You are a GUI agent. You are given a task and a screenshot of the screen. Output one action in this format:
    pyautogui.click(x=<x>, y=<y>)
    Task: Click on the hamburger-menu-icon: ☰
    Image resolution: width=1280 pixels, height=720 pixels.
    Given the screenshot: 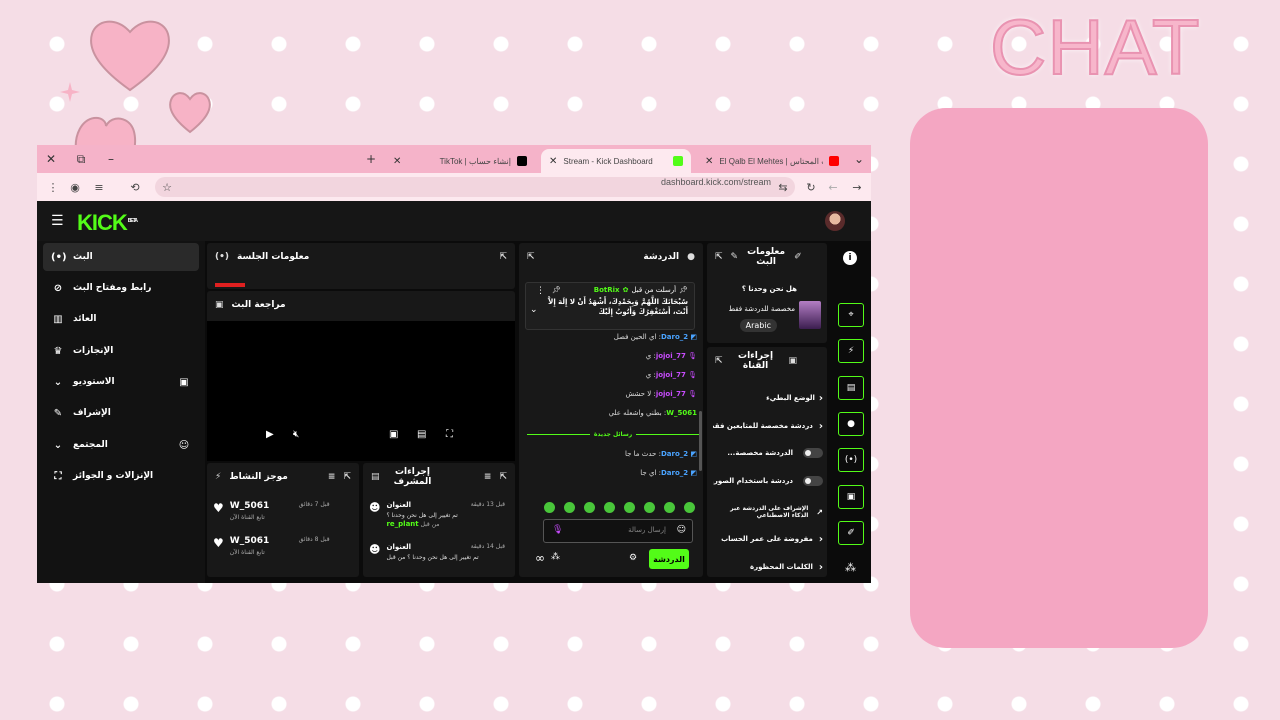 What is the action you would take?
    pyautogui.click(x=57, y=221)
    